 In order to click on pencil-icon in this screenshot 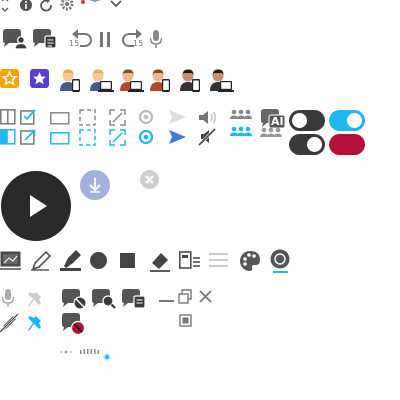, I will do `click(41, 260)`.